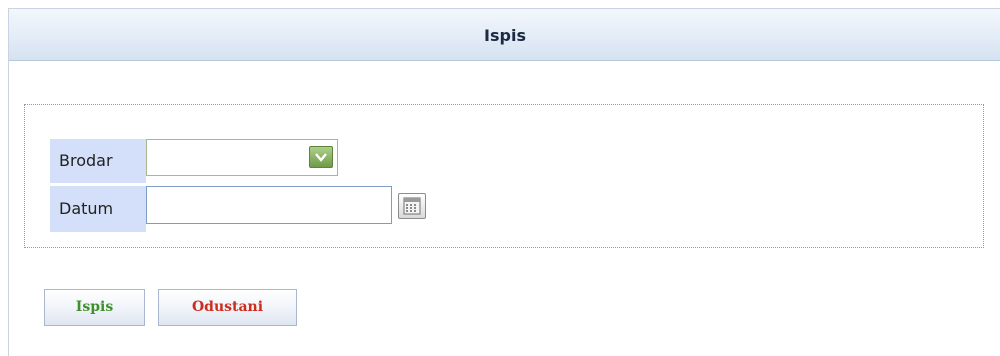  What do you see at coordinates (412, 206) in the screenshot?
I see `calendar-icon` at bounding box center [412, 206].